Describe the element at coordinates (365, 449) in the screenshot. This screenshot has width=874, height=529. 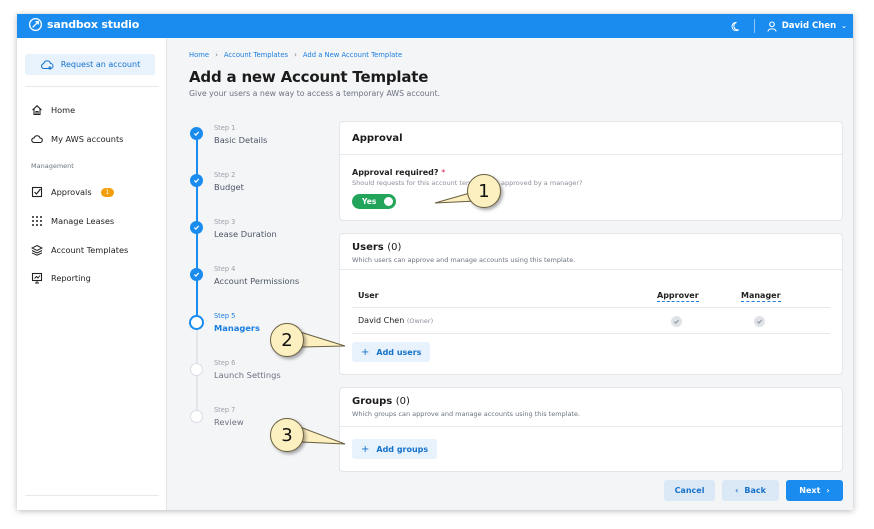
I see `plus-icon: +` at that location.